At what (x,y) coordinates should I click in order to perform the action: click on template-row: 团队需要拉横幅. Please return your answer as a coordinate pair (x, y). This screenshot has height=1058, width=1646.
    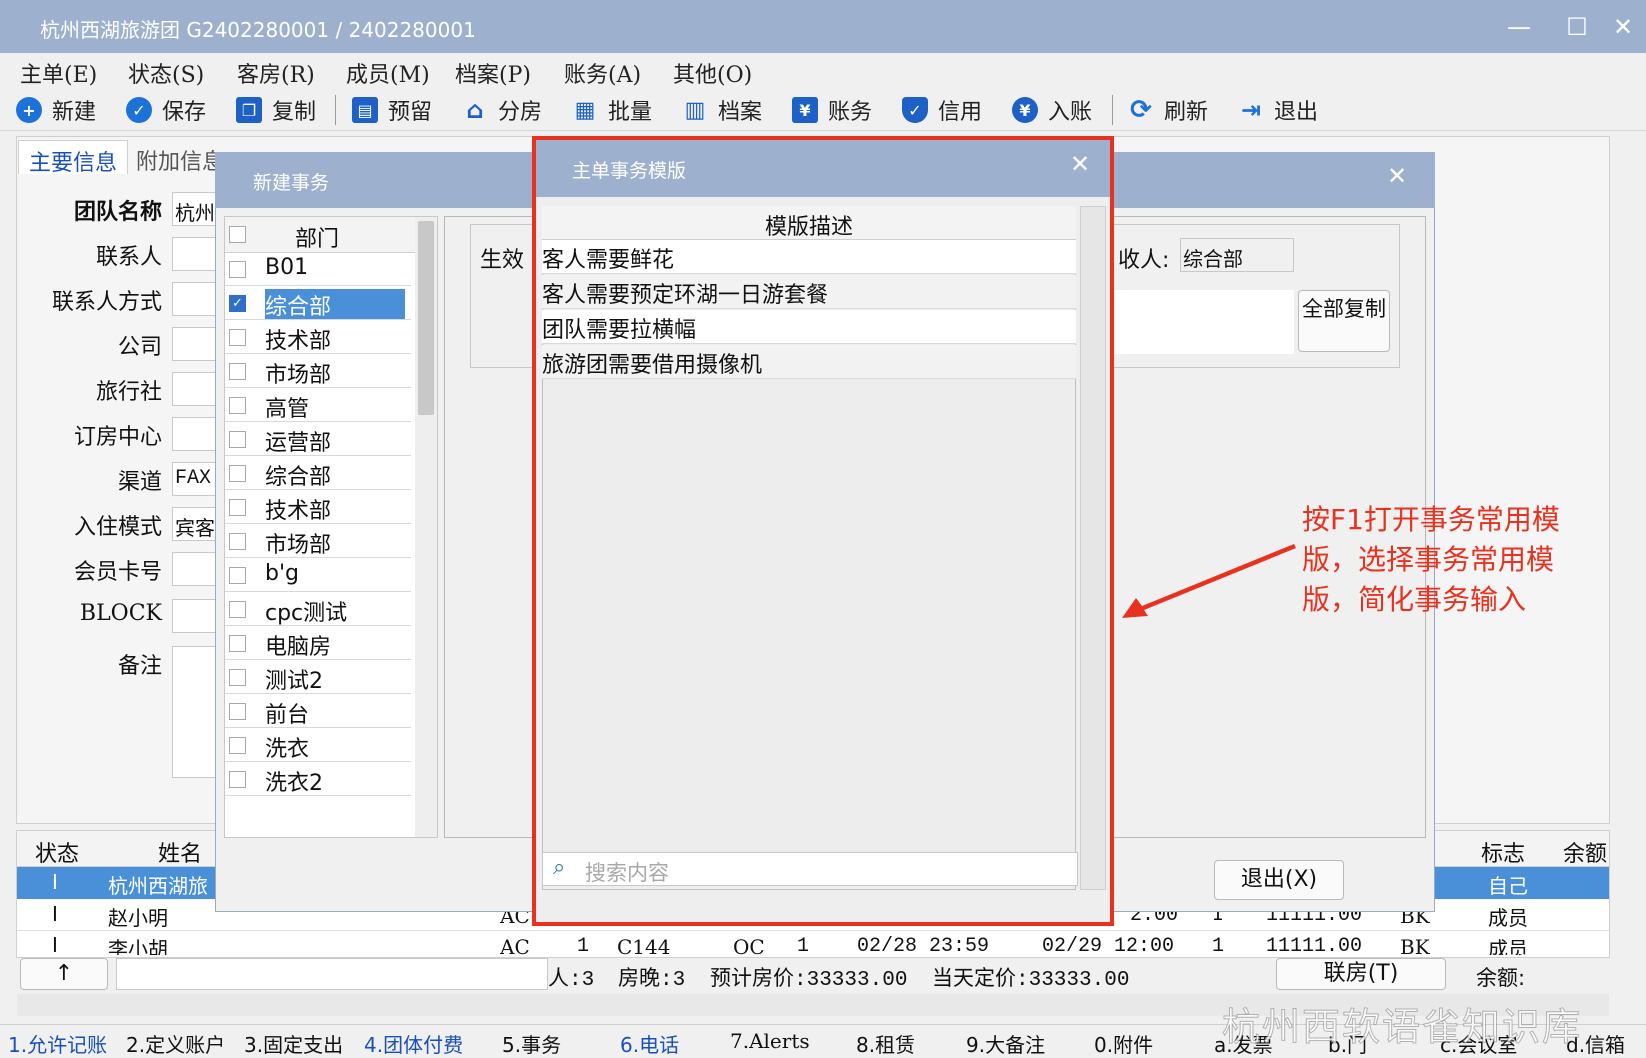
    Looking at the image, I should click on (809, 327).